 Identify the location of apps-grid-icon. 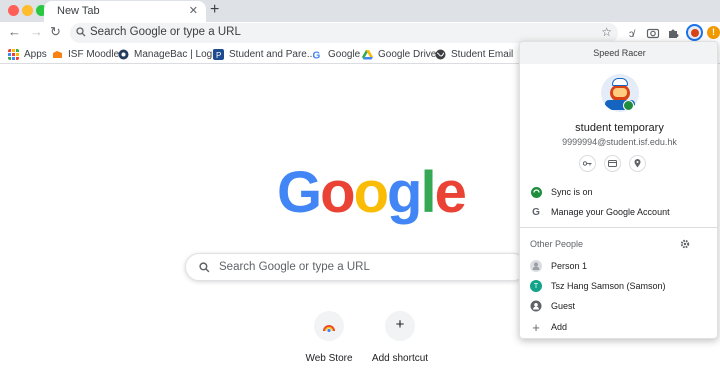
(13, 54).